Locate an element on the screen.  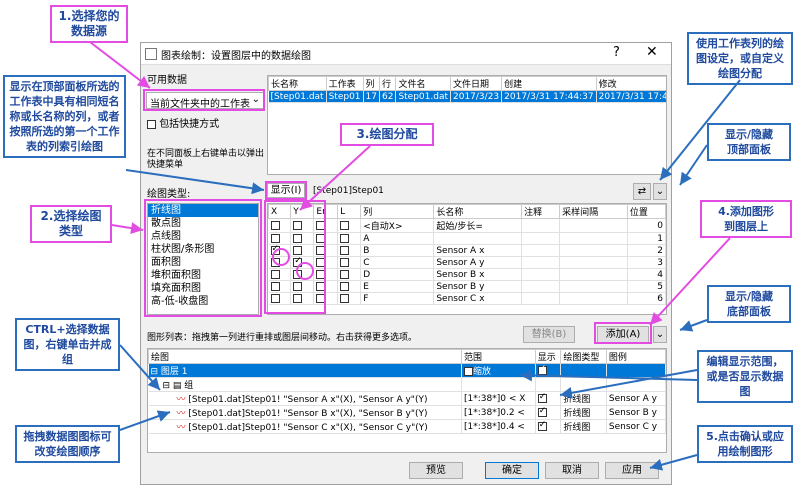
include-shortcuts-checkbox is located at coordinates (151, 124).